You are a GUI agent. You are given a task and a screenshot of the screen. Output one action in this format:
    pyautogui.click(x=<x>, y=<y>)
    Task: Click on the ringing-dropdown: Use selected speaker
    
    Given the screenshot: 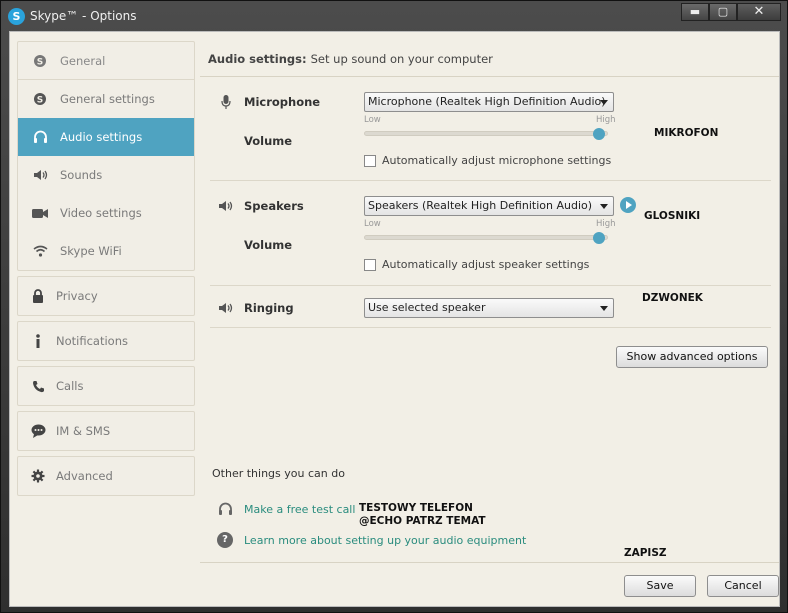 What is the action you would take?
    pyautogui.click(x=489, y=308)
    